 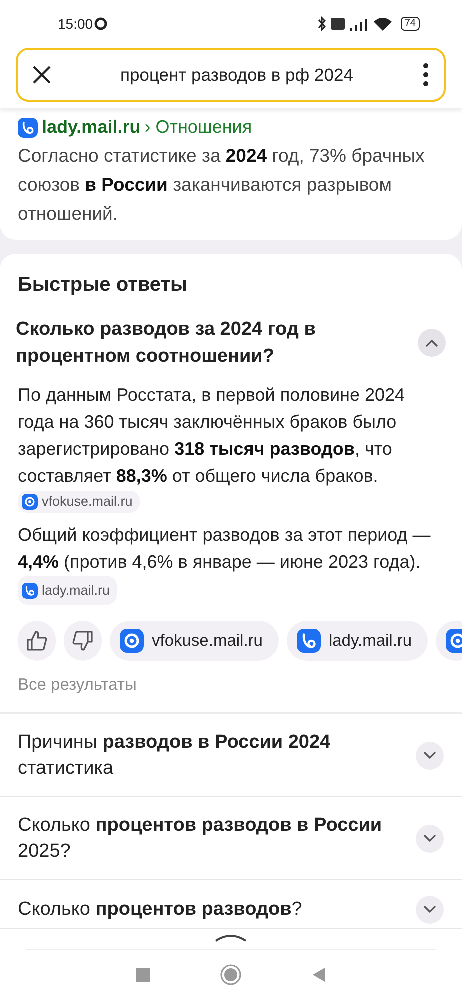 I want to click on ring-icon, so click(x=101, y=24).